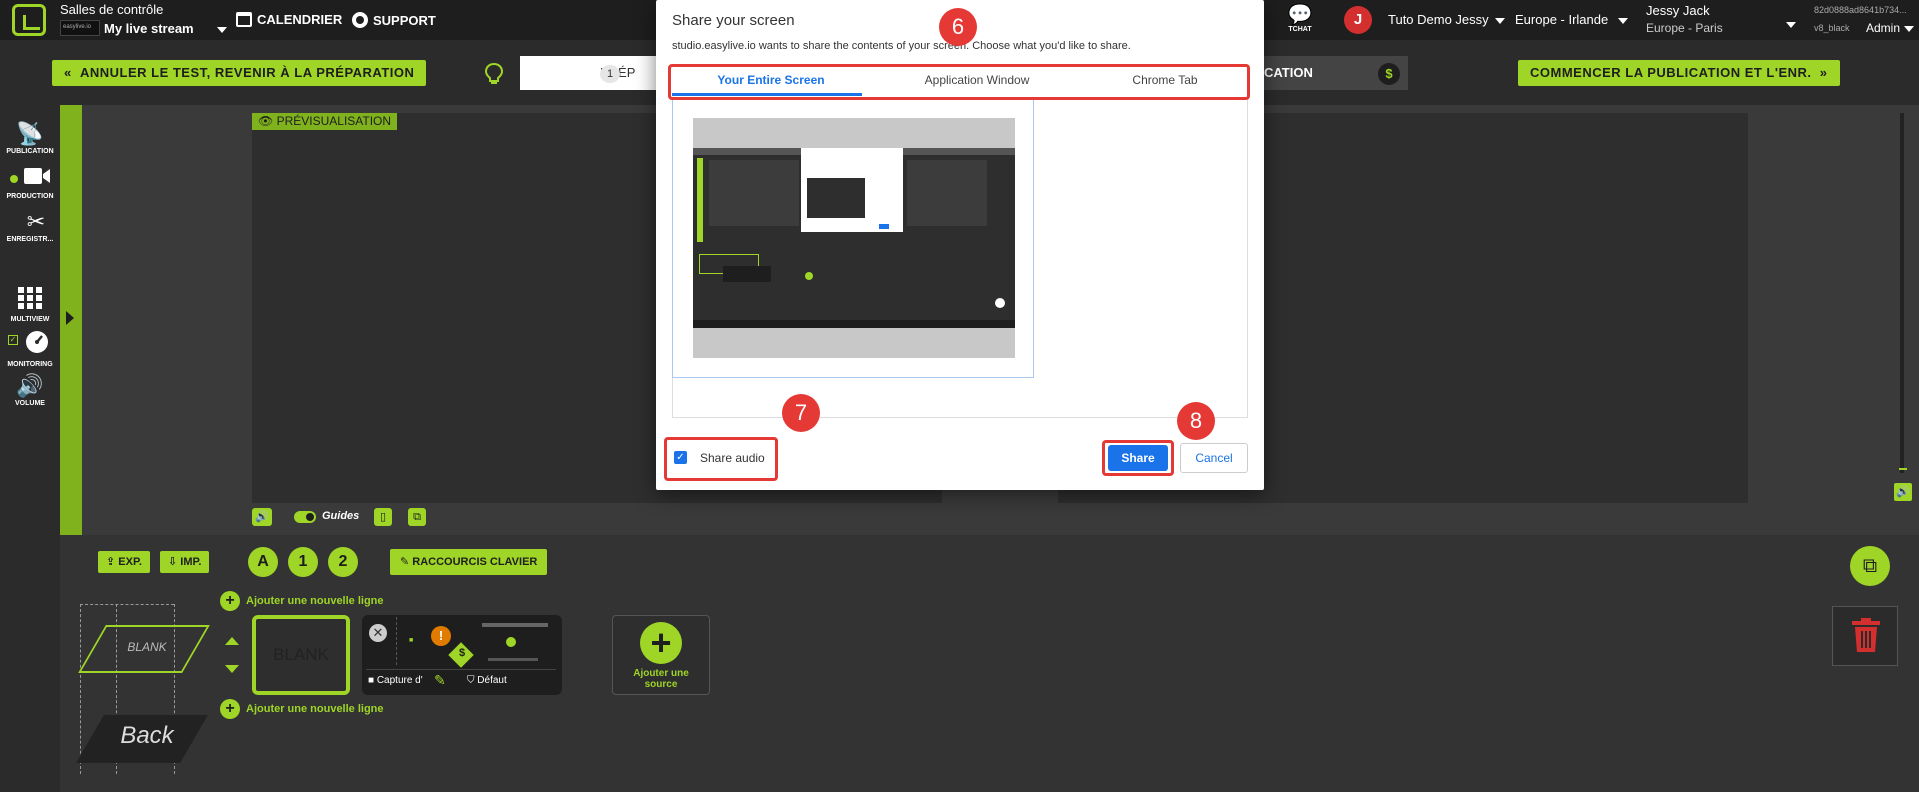  What do you see at coordinates (305, 517) in the screenshot?
I see `guides-toggle` at bounding box center [305, 517].